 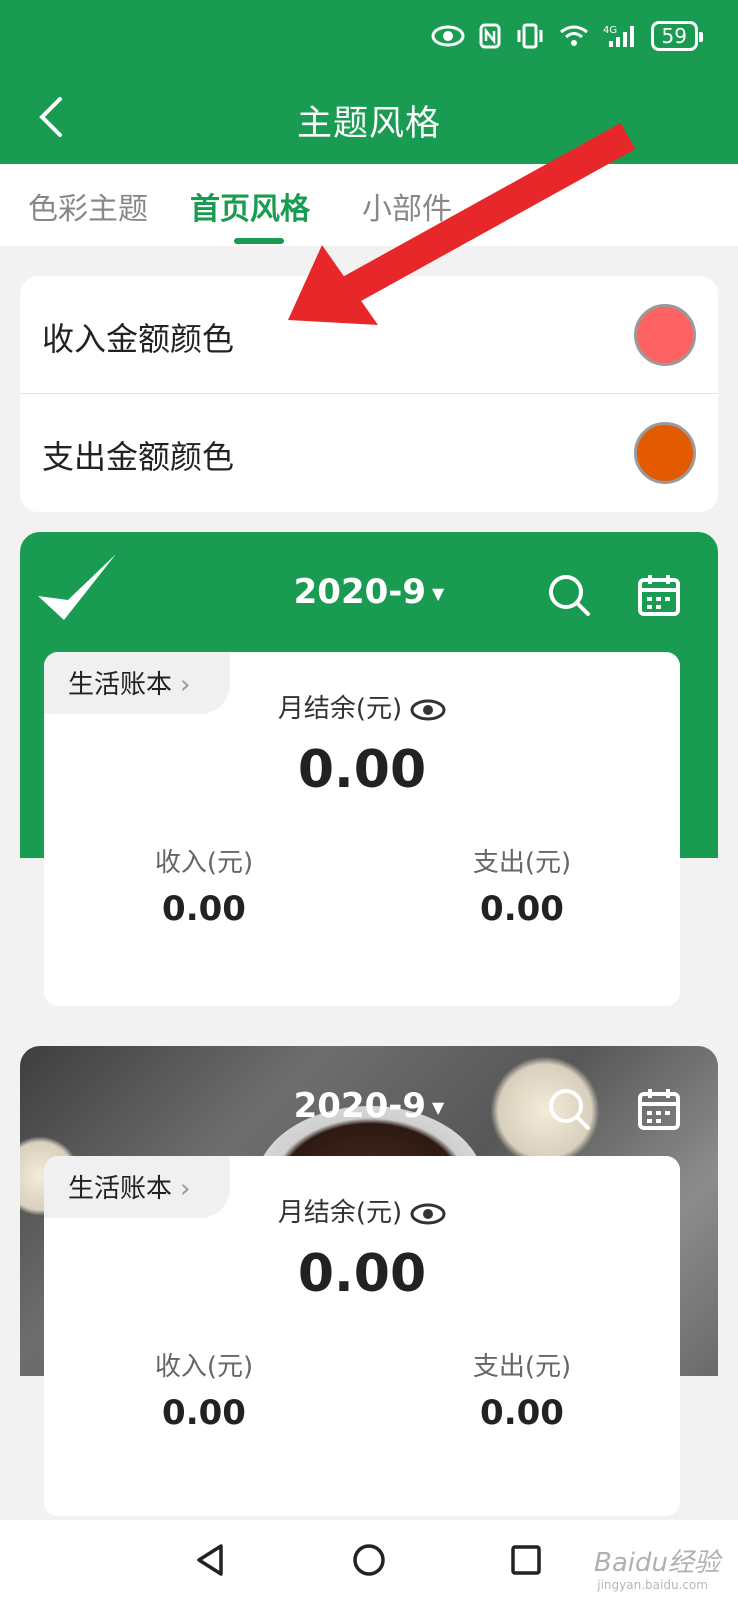 I want to click on nav-recents-button, so click(x=526, y=1560).